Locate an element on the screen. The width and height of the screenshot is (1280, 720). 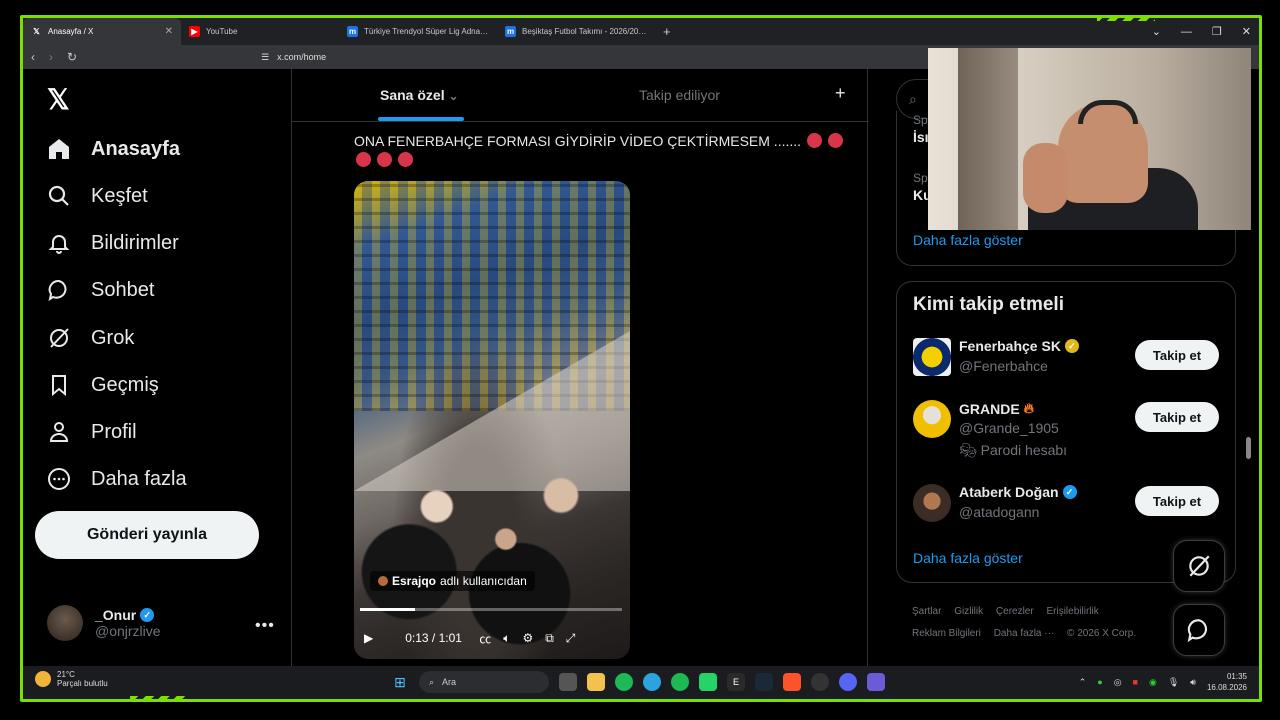
suggestion-handle: @Grande_1905 is located at coordinates (1009, 428).